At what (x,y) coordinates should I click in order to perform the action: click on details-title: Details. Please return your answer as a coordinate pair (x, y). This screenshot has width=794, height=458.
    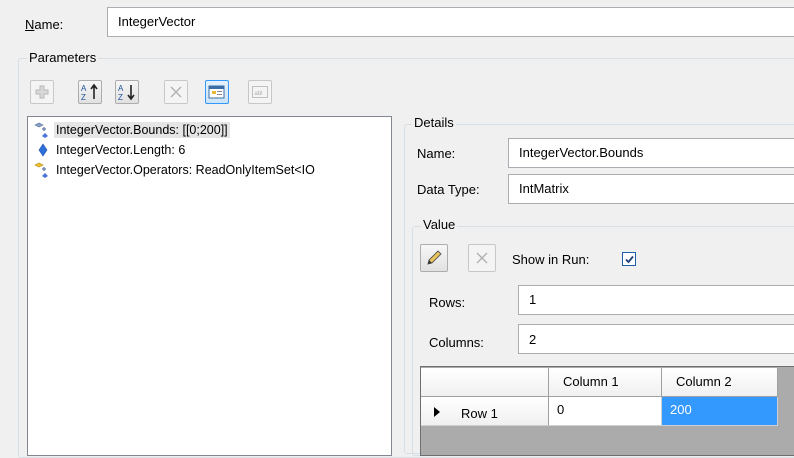
    Looking at the image, I should click on (434, 122).